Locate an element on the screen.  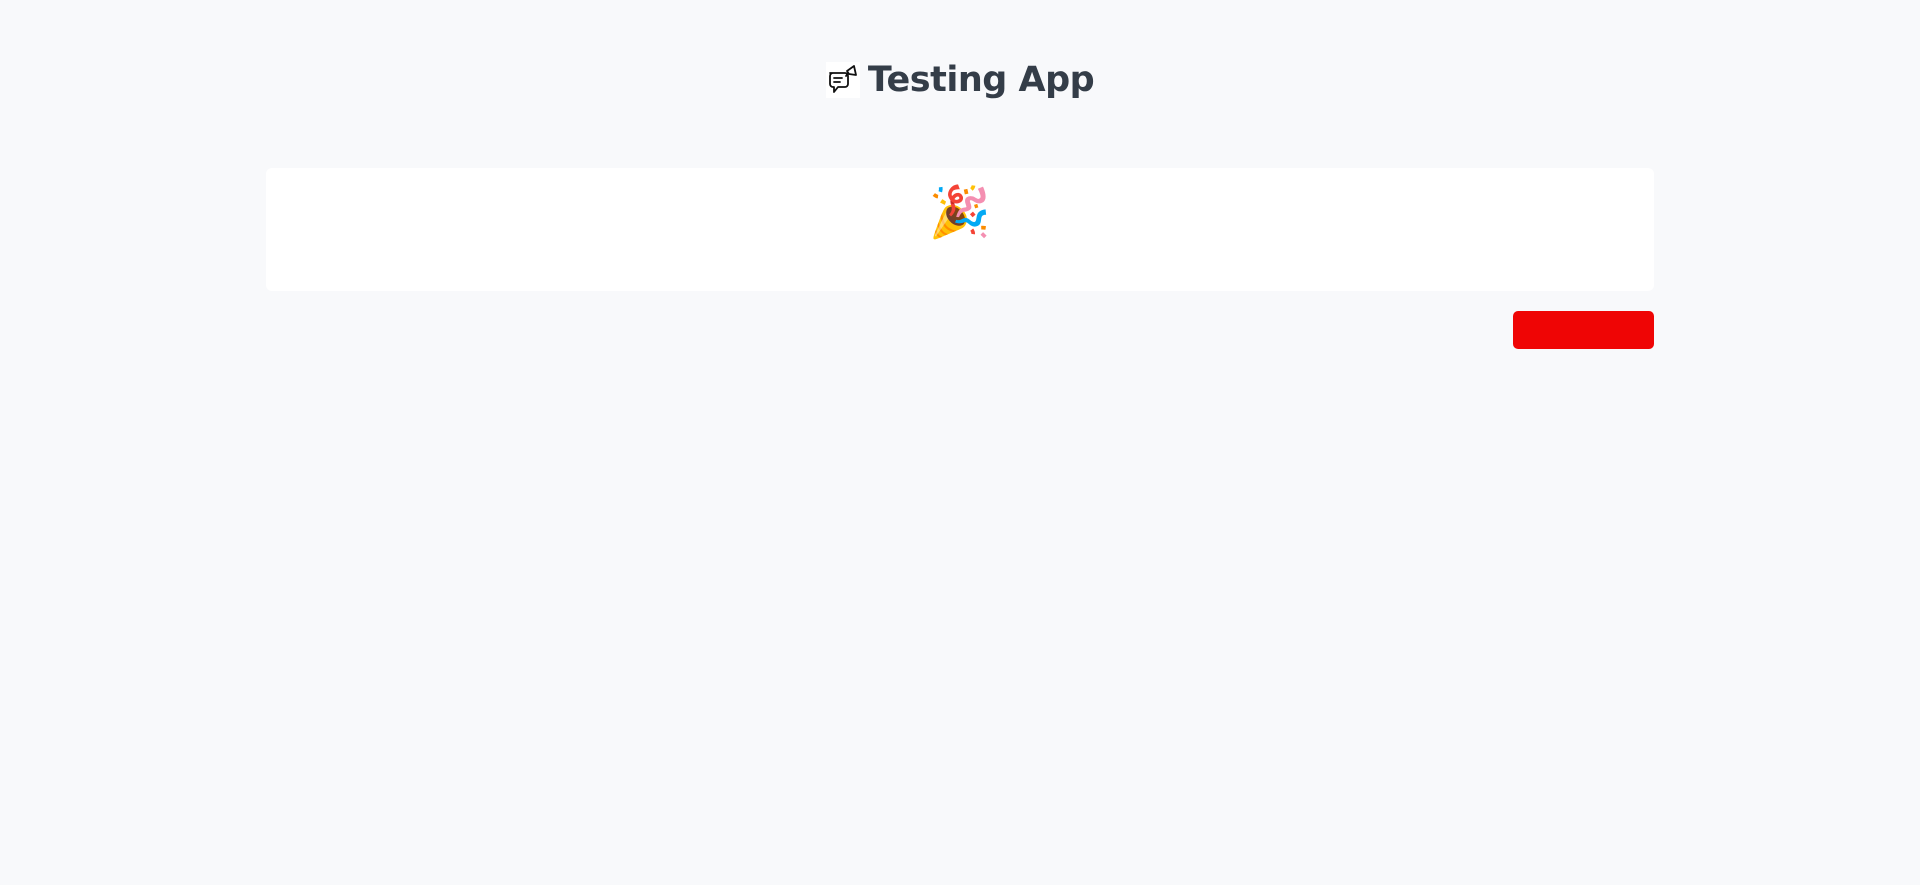
chat-megaphone-icon is located at coordinates (842, 80).